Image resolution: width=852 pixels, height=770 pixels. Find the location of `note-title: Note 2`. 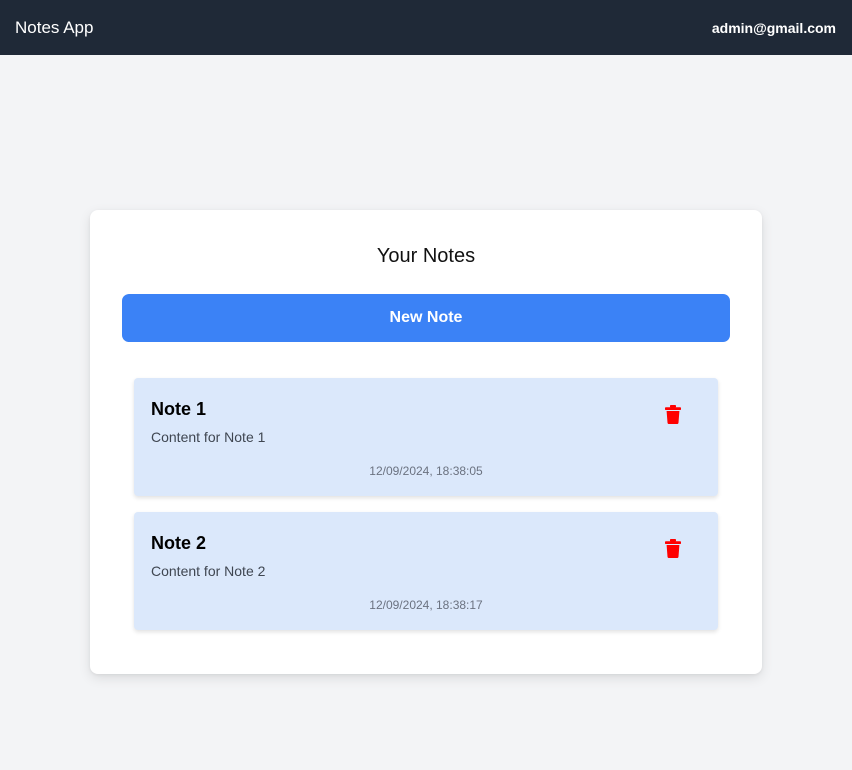

note-title: Note 2 is located at coordinates (179, 543).